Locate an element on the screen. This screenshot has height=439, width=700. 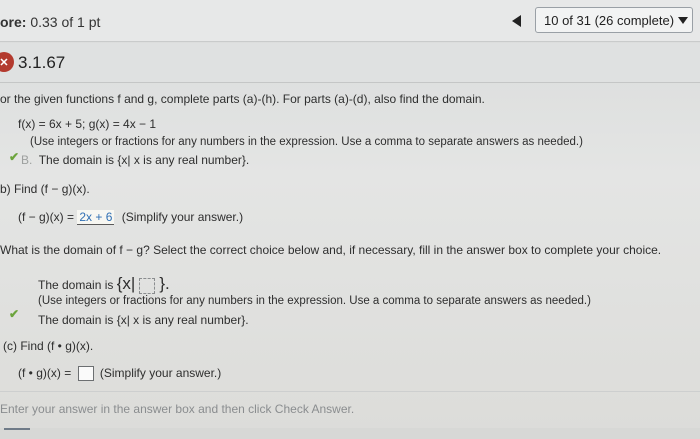
checkmark-icon-2: ✔ is located at coordinates (14, 314).